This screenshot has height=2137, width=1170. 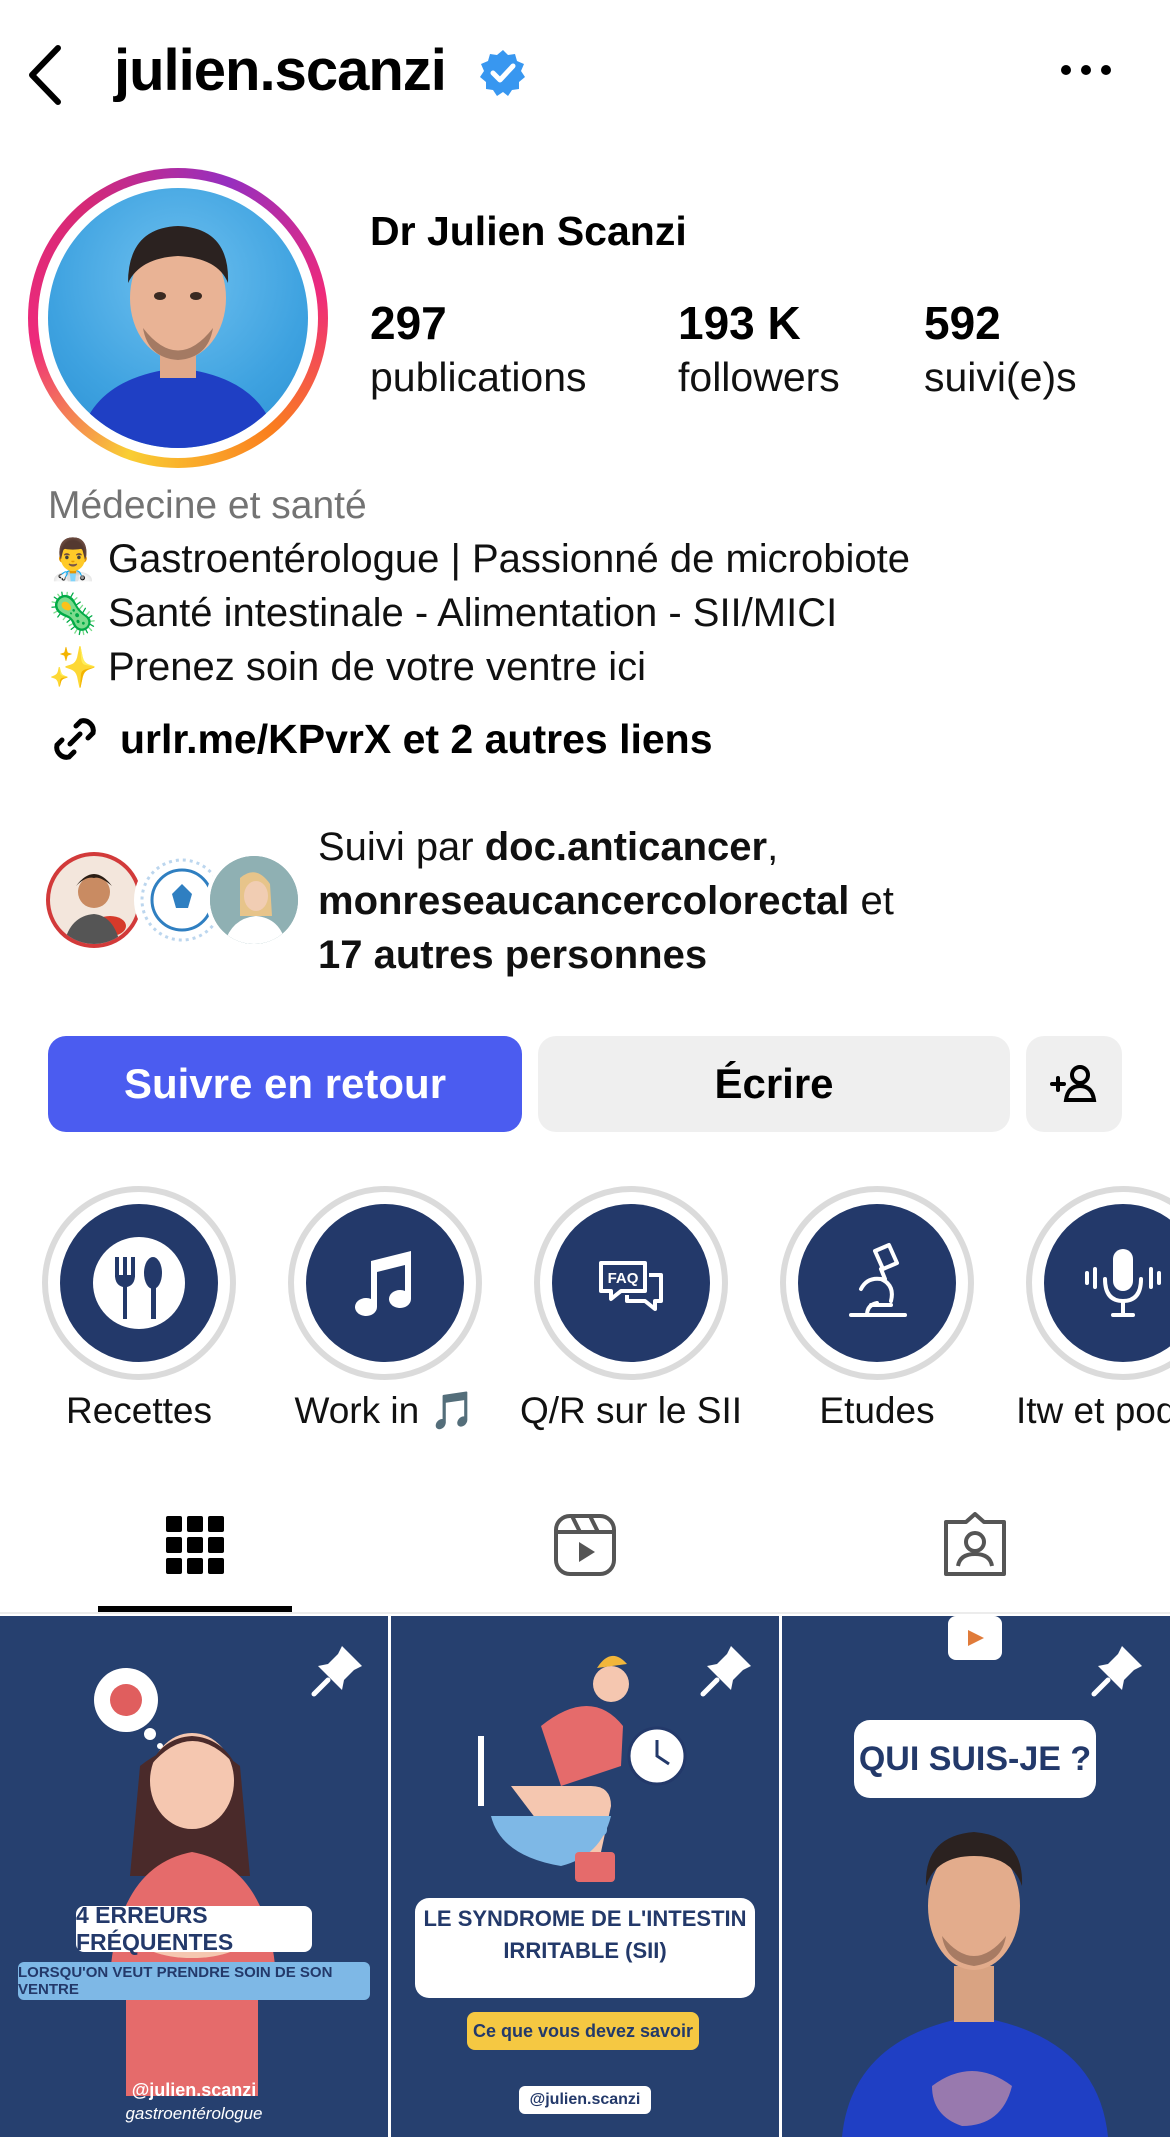 What do you see at coordinates (194, 1928) in the screenshot?
I see `post-title: 4 ERREURS FRÉQUENTES` at bounding box center [194, 1928].